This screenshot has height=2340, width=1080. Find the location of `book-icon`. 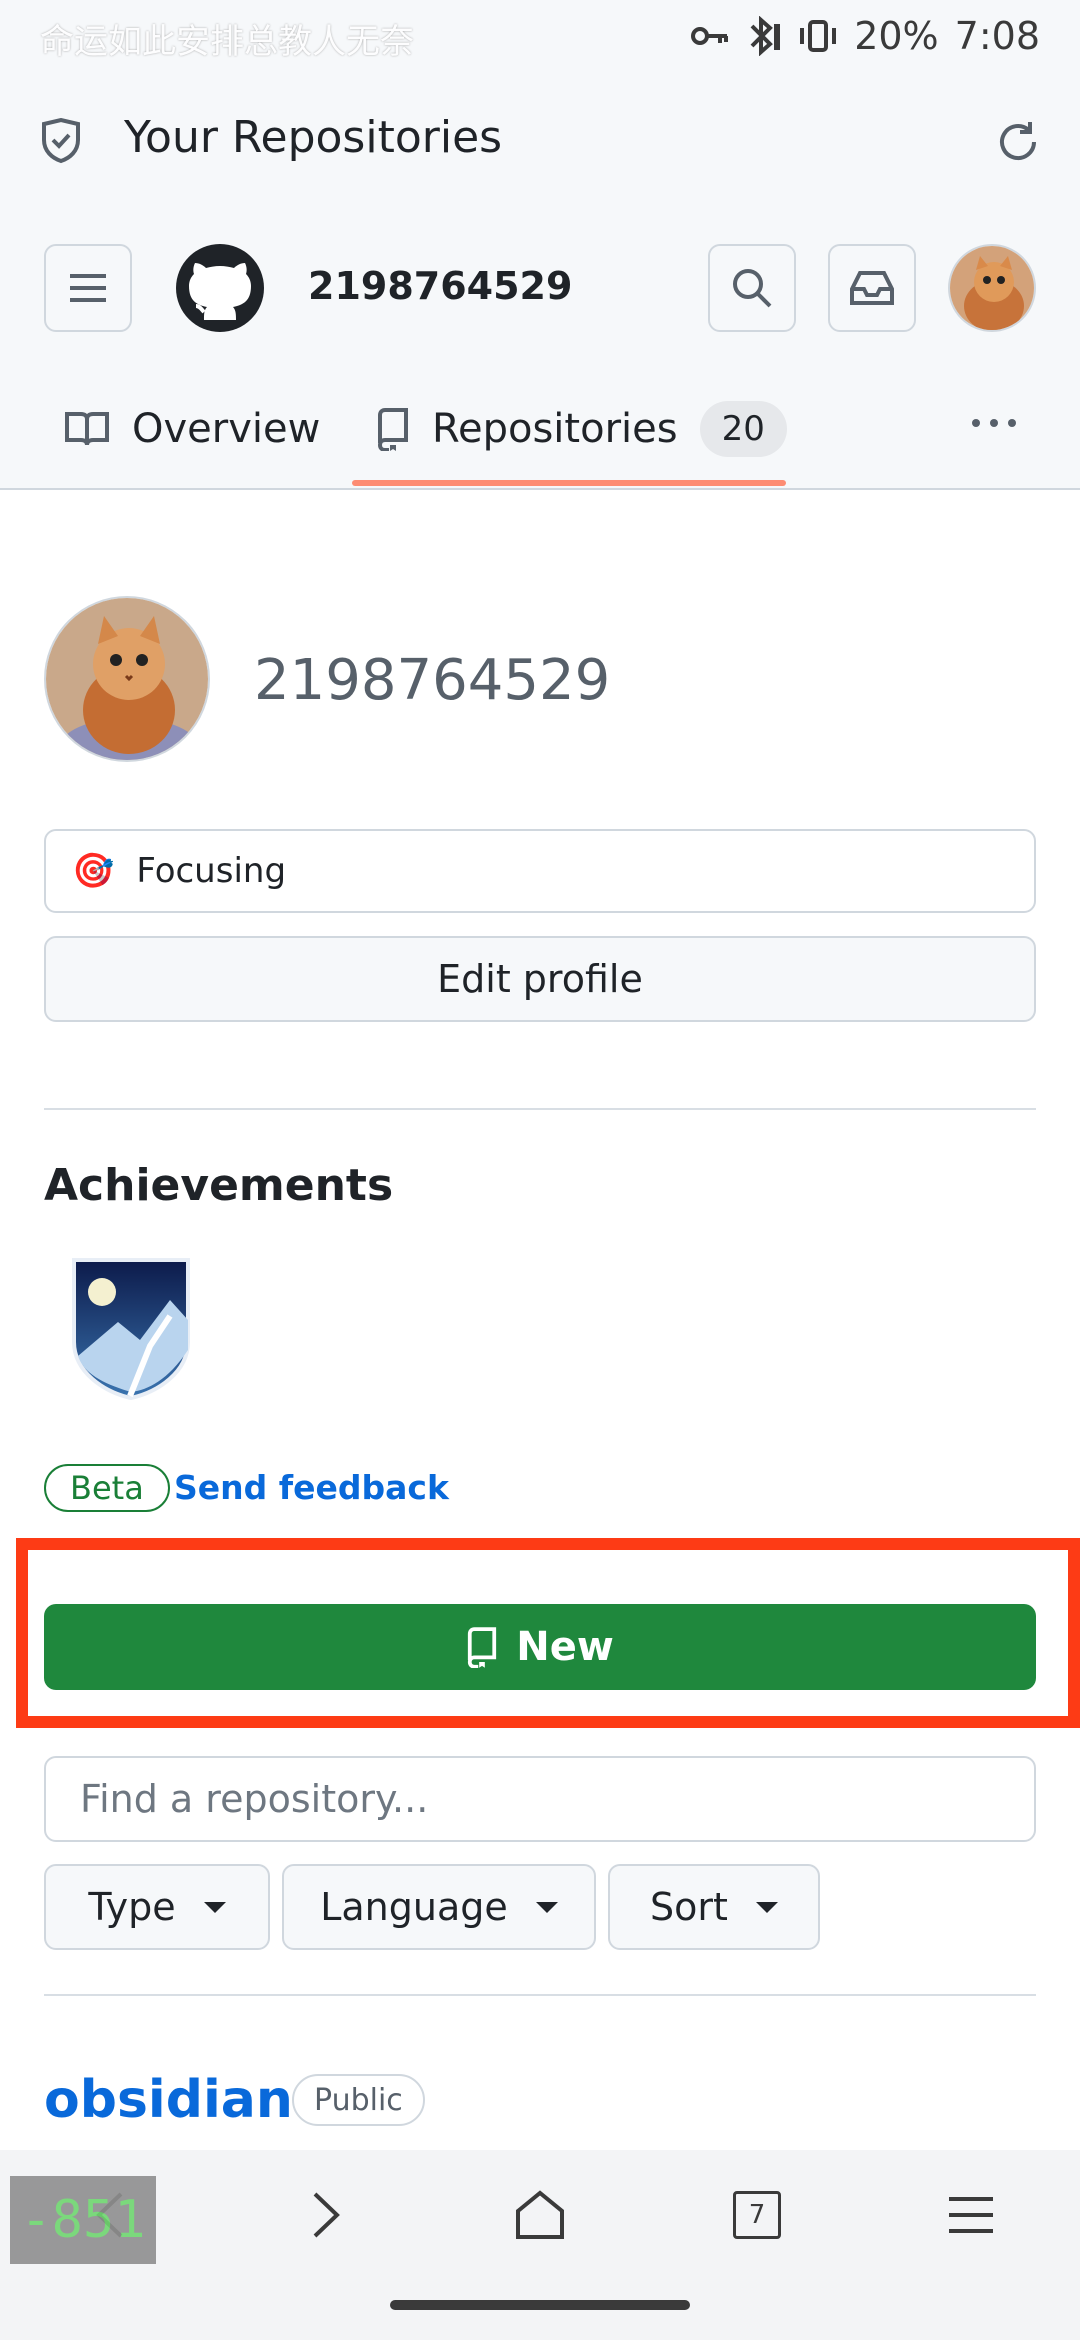

book-icon is located at coordinates (87, 429).